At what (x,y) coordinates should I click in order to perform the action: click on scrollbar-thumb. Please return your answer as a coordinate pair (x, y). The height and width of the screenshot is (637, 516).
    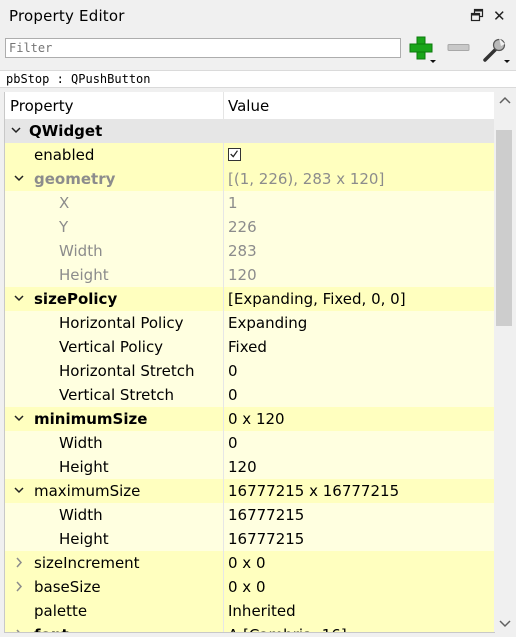
    Looking at the image, I should click on (504, 228).